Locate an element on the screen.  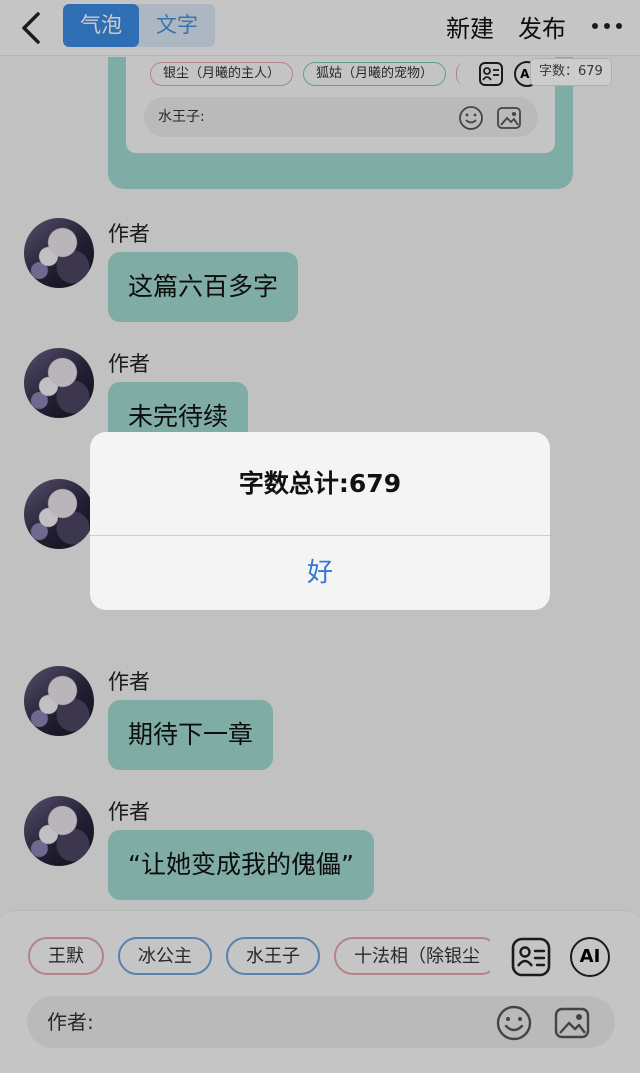
ok-button: 好 is located at coordinates (320, 573).